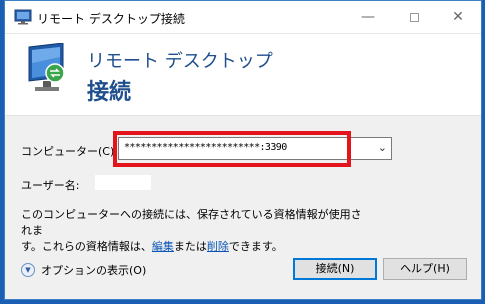 This screenshot has height=304, width=485. I want to click on title-bar: リモート デスクトップ接続 — ✕, so click(243, 17).